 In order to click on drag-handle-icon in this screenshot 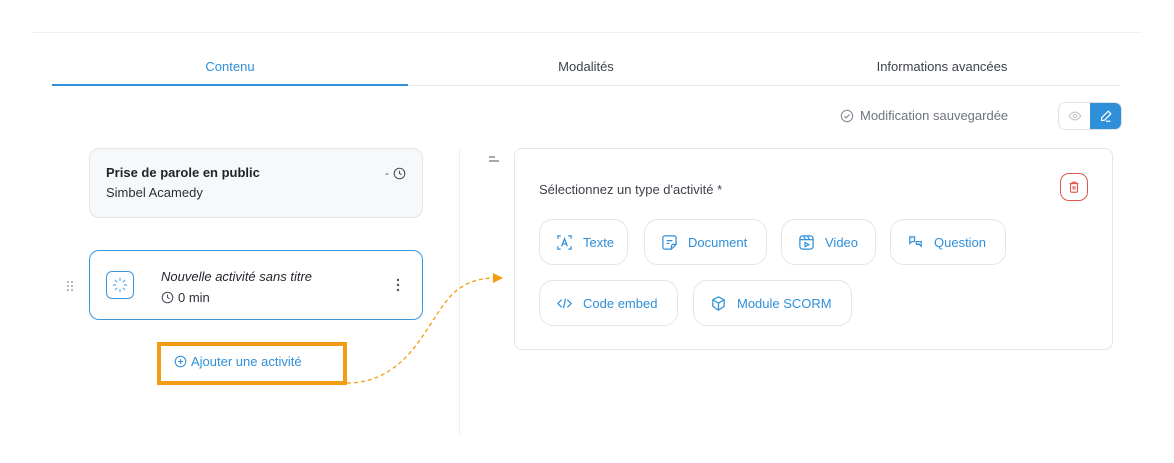, I will do `click(70, 286)`.